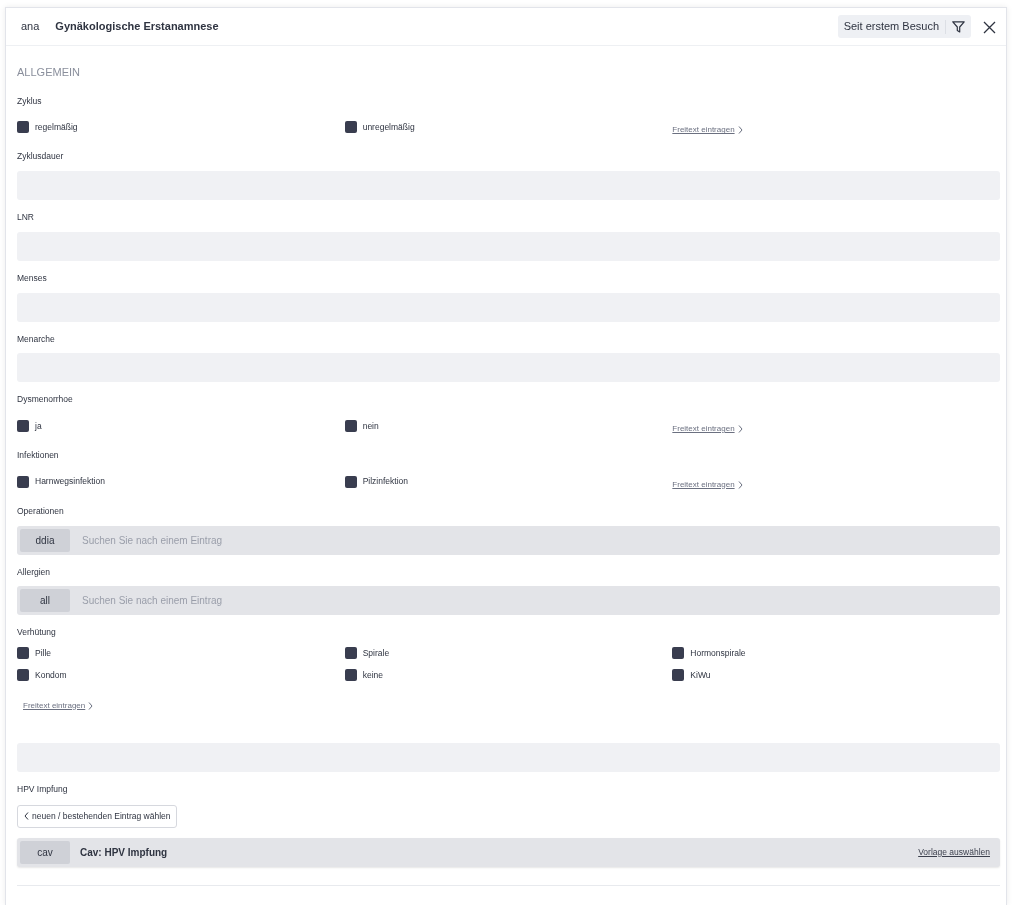 This screenshot has width=1024, height=905. I want to click on field-label: Menses, so click(32, 278).